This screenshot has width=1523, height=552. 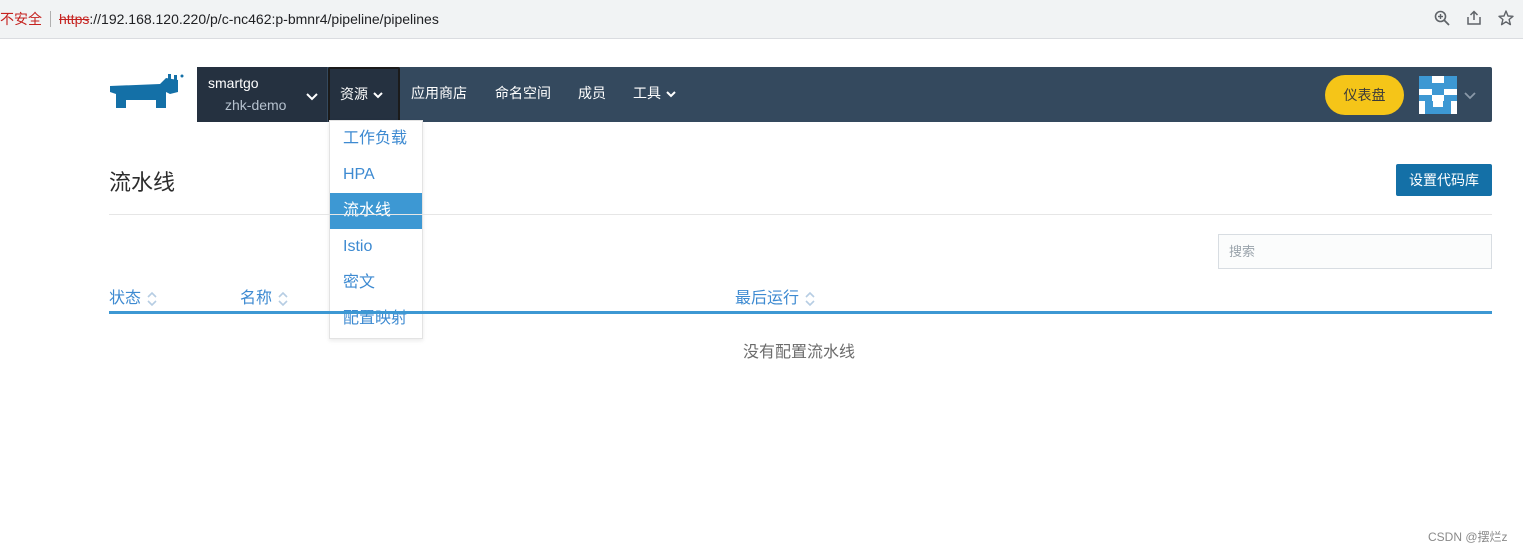 What do you see at coordinates (262, 94) in the screenshot?
I see `project-switcher: smartgo zhk-demo` at bounding box center [262, 94].